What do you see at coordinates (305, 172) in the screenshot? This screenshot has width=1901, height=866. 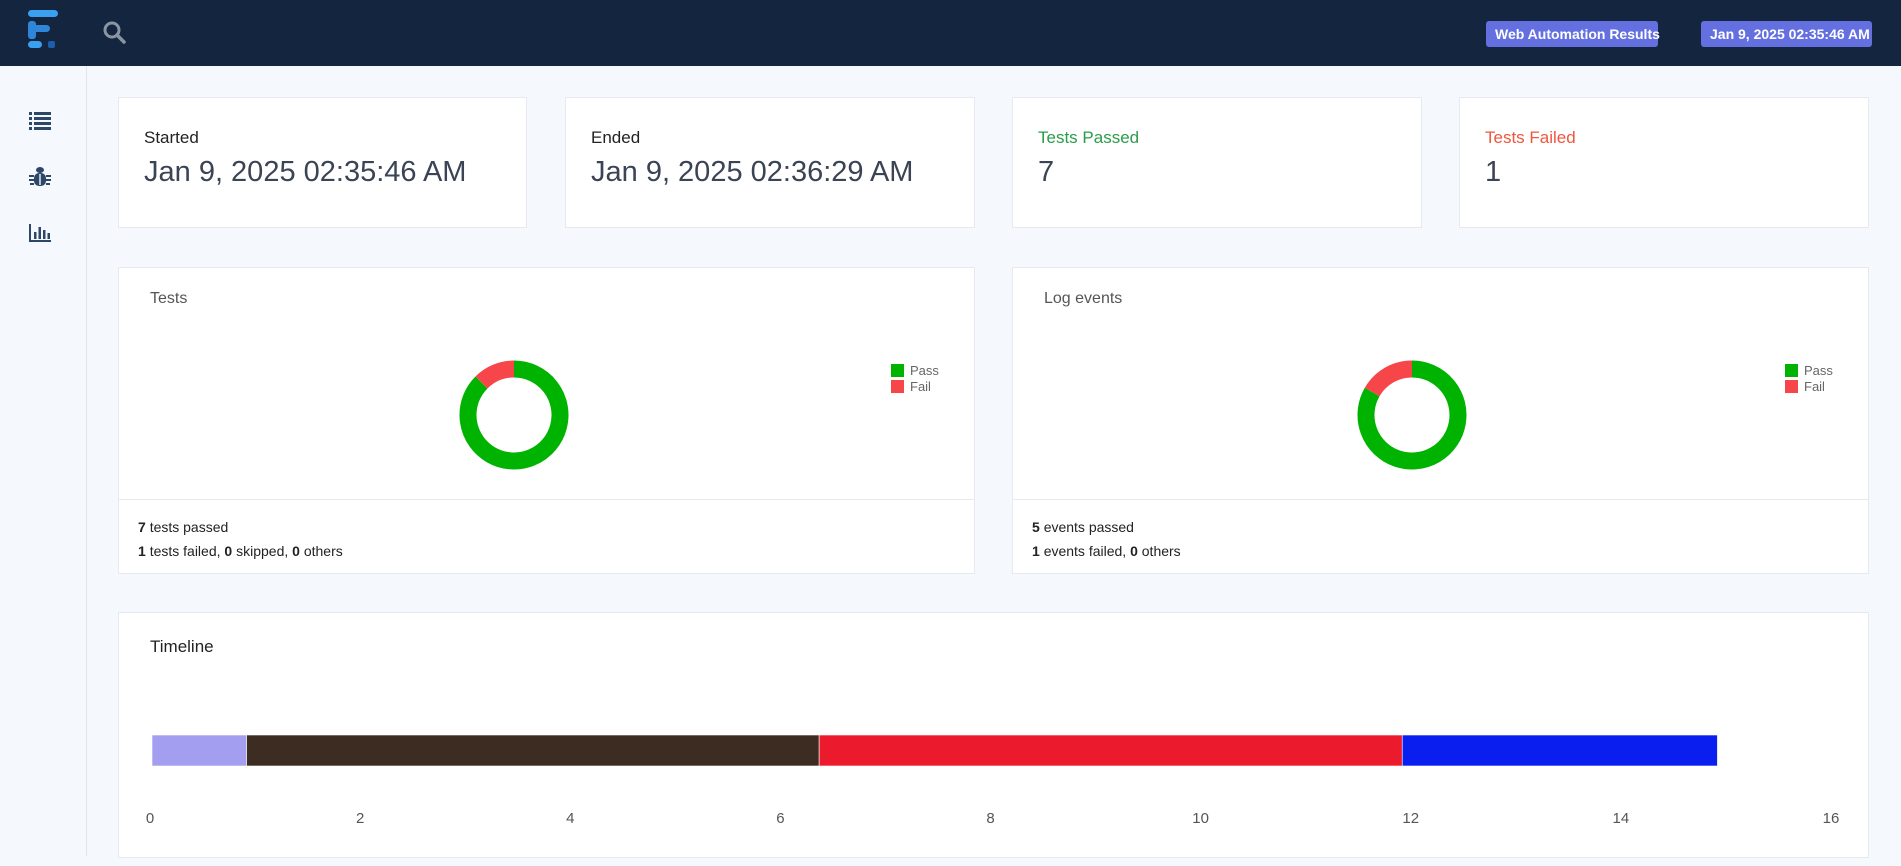 I see `started-value: Jan 9, 2025 02:35:46 AM` at bounding box center [305, 172].